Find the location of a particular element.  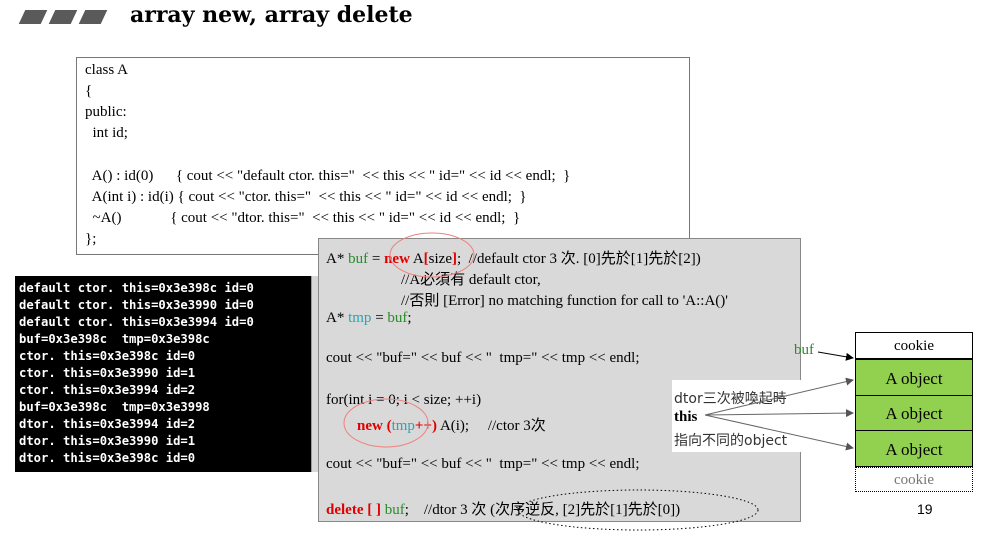

reverse-order-ellipse is located at coordinates (638, 510).